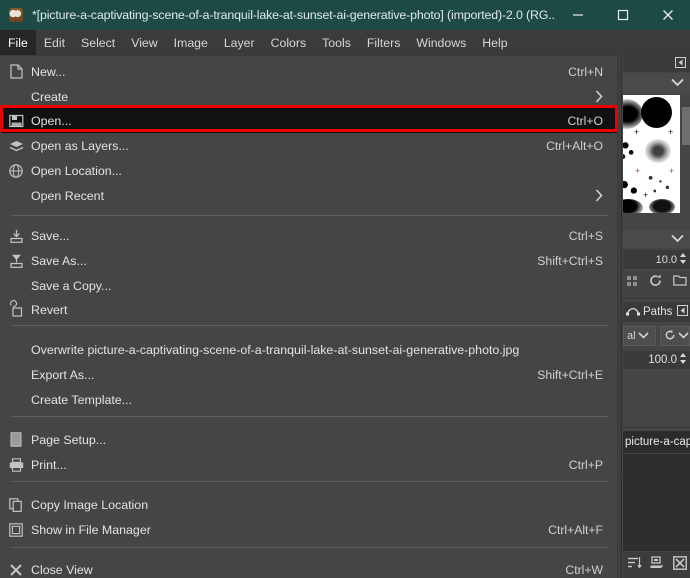 This screenshot has height=578, width=690. What do you see at coordinates (633, 312) in the screenshot?
I see `paths-icon` at bounding box center [633, 312].